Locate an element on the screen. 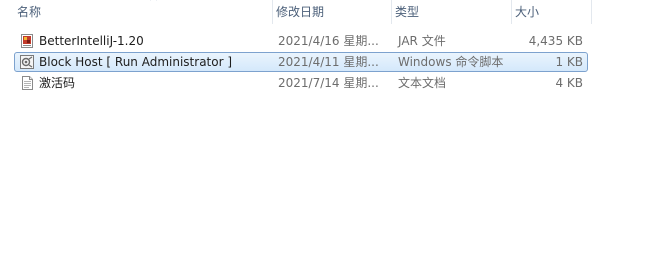 This screenshot has height=259, width=659. jar-file-icon is located at coordinates (27, 41).